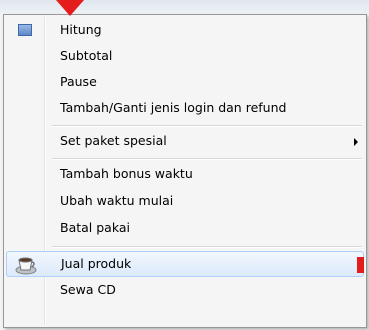 The image size is (369, 330). What do you see at coordinates (81, 29) in the screenshot?
I see `menu-item-label: Hitung` at bounding box center [81, 29].